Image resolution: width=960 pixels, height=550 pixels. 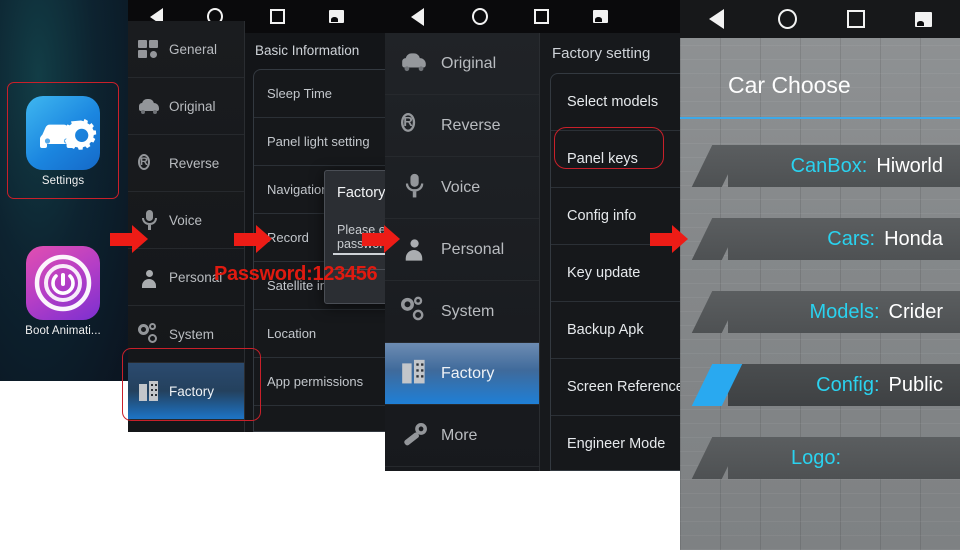 I want to click on sidebar-item-label: More, so click(x=459, y=435).